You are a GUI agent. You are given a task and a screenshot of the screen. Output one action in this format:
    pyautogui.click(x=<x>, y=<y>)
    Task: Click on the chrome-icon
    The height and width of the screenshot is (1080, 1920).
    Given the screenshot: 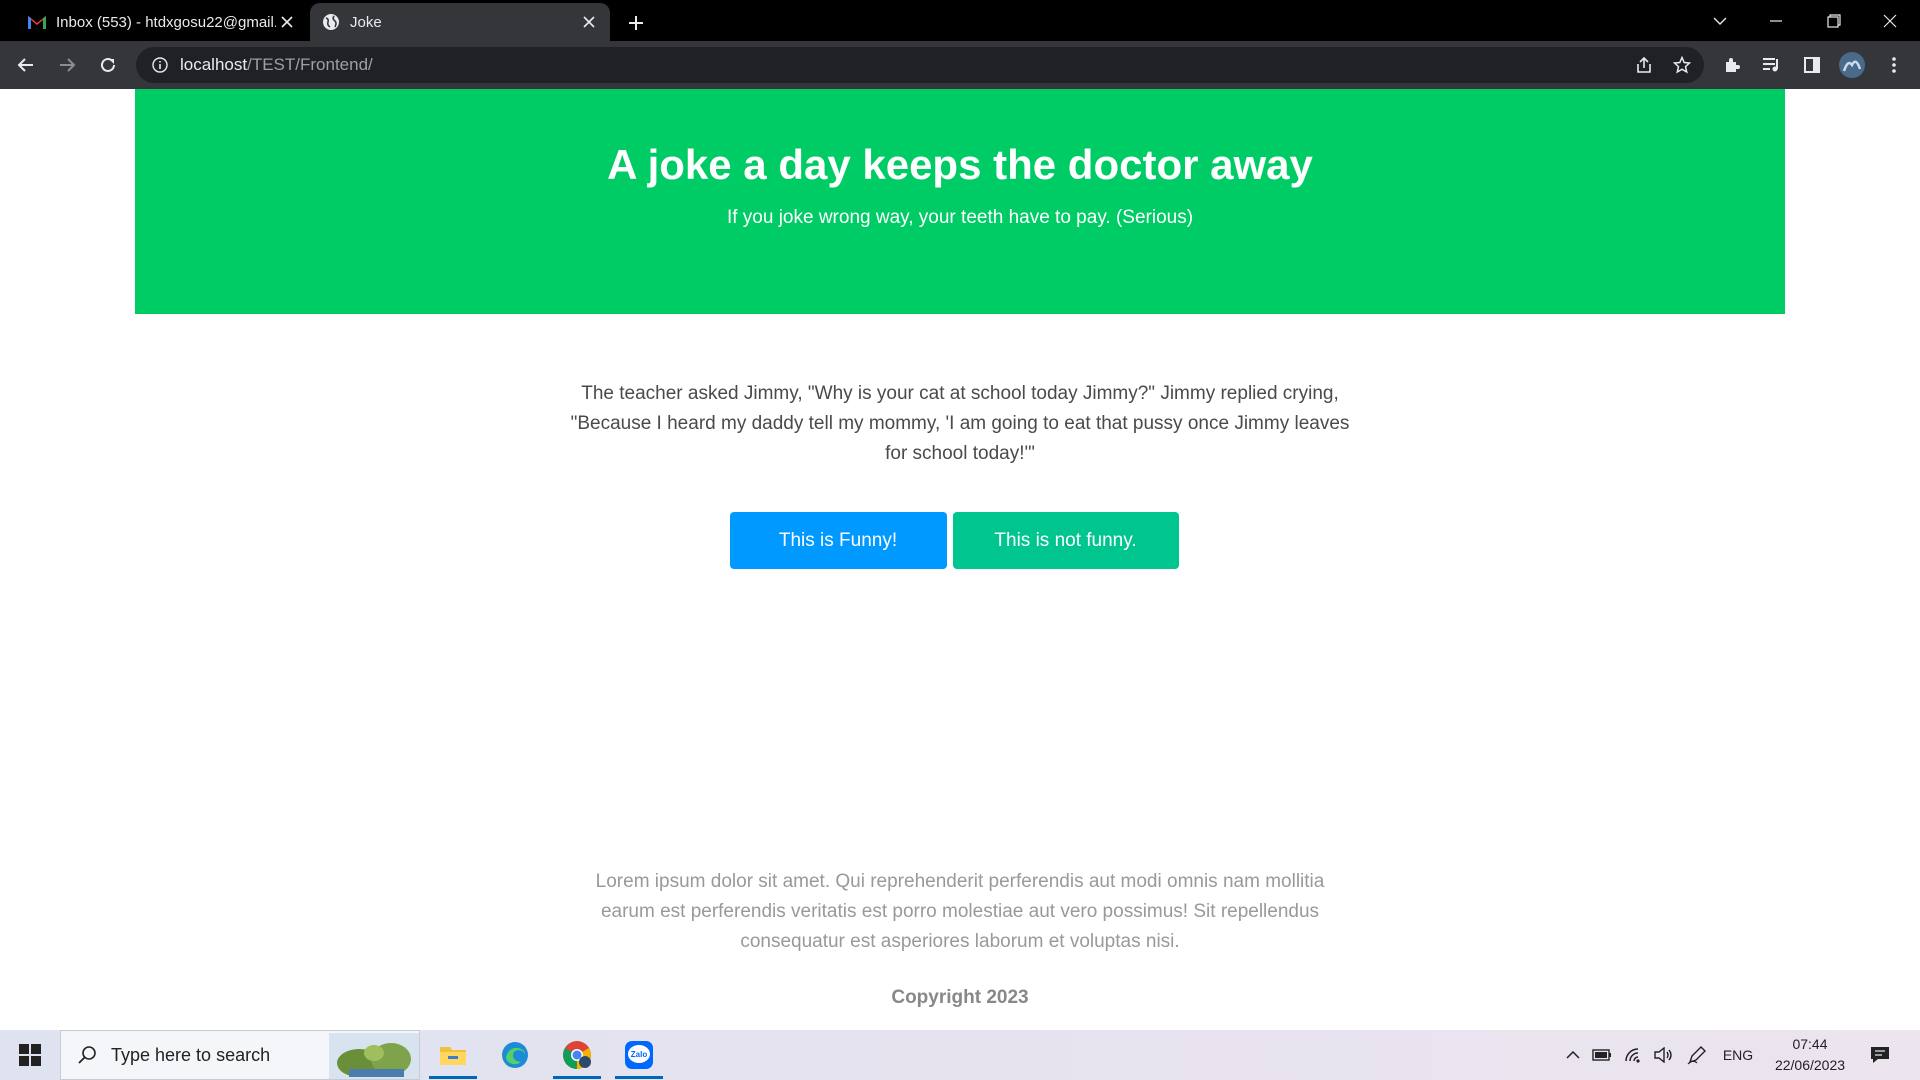 What is the action you would take?
    pyautogui.click(x=577, y=1055)
    